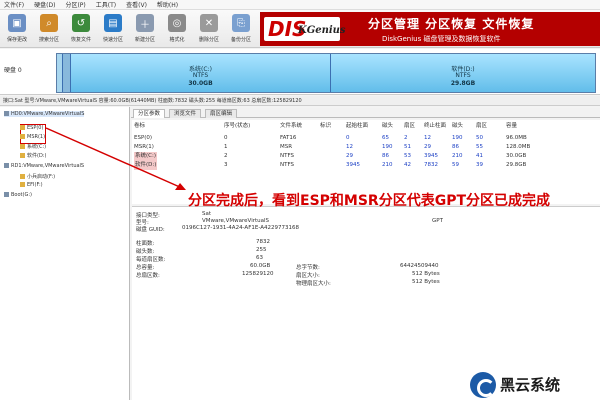 The height and width of the screenshot is (400, 600). What do you see at coordinates (167, 4) in the screenshot?
I see `menu-item-5: 帮助(H)` at bounding box center [167, 4].